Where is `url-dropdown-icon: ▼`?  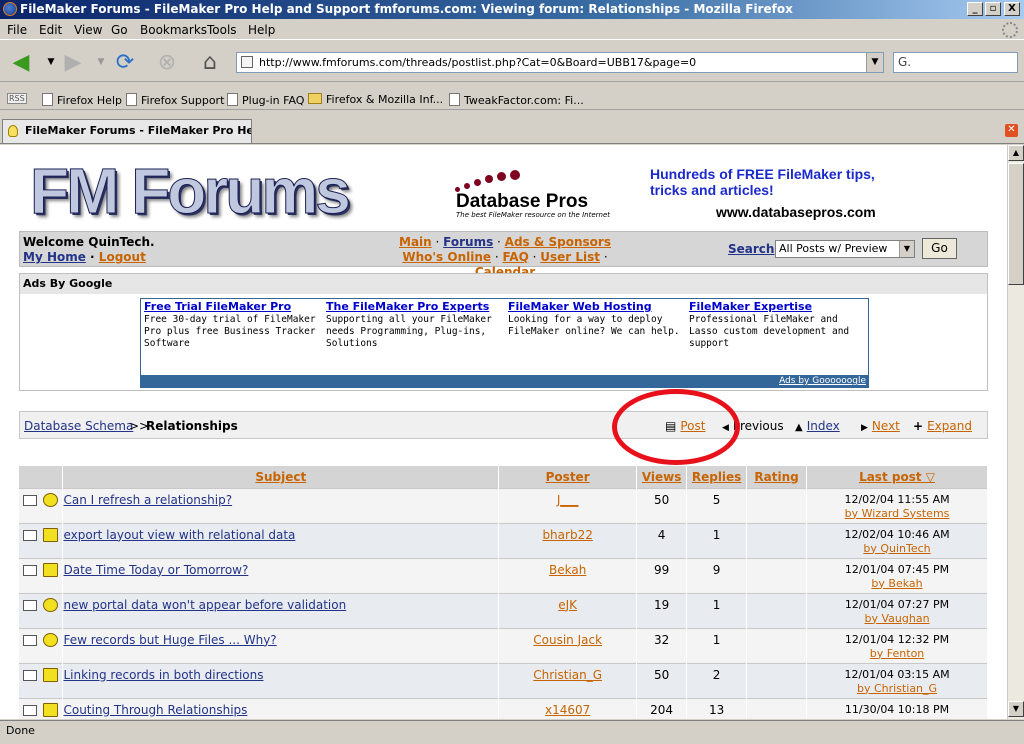 url-dropdown-icon: ▼ is located at coordinates (874, 62).